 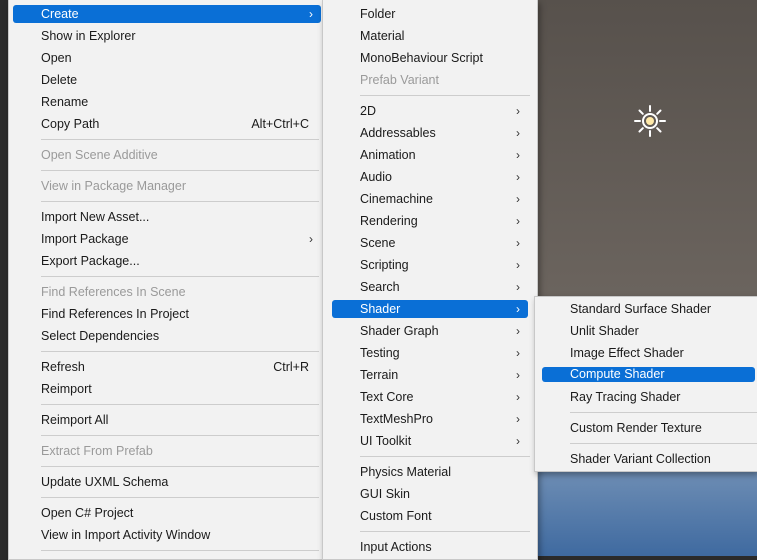 What do you see at coordinates (368, 111) in the screenshot?
I see `menu-item-label: 2D` at bounding box center [368, 111].